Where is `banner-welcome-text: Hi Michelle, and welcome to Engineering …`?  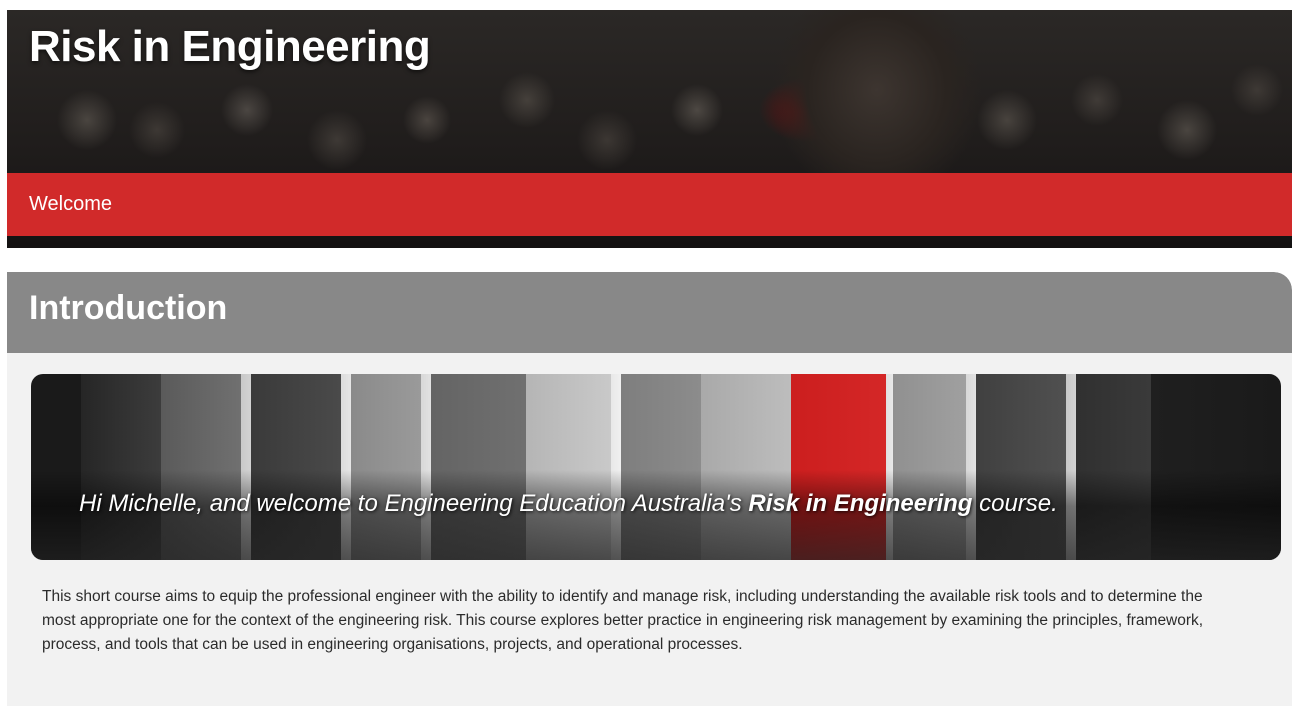
banner-welcome-text: Hi Michelle, and welcome to Engineering … is located at coordinates (568, 504).